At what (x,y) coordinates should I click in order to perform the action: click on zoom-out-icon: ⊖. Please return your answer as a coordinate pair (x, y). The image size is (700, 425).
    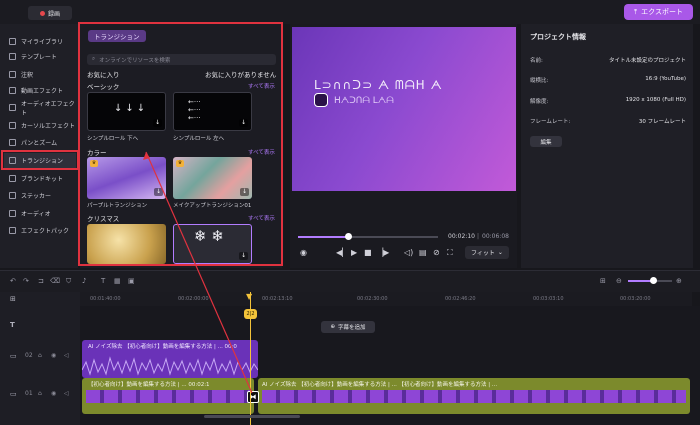
    Looking at the image, I should click on (619, 281).